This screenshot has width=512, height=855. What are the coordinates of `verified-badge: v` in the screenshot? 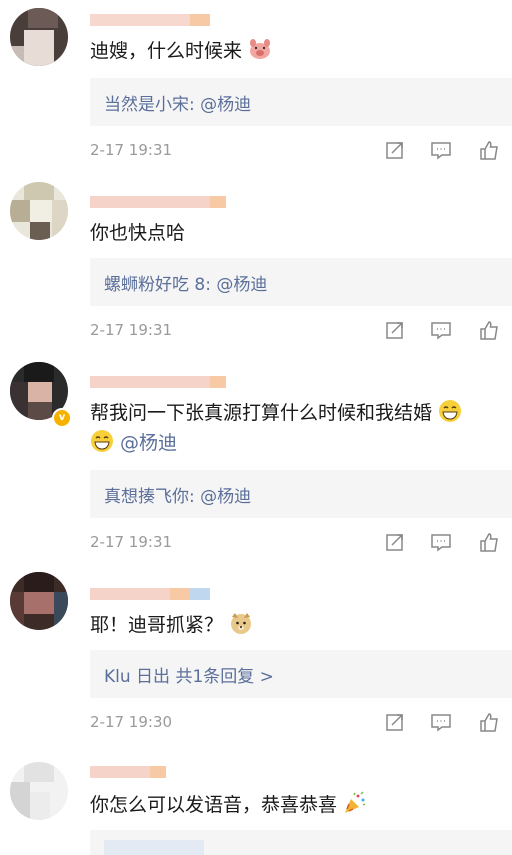 It's located at (62, 418).